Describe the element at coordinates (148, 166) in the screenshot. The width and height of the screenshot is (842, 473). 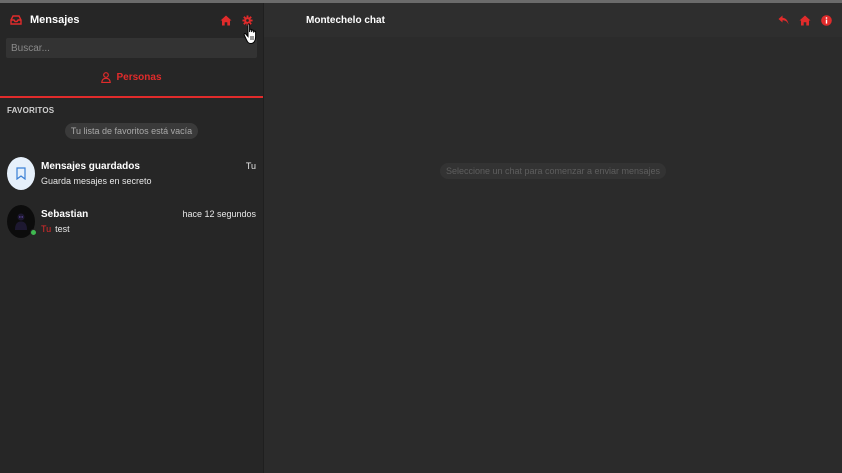
I see `chat-top: Mensajes guardados Tu` at that location.